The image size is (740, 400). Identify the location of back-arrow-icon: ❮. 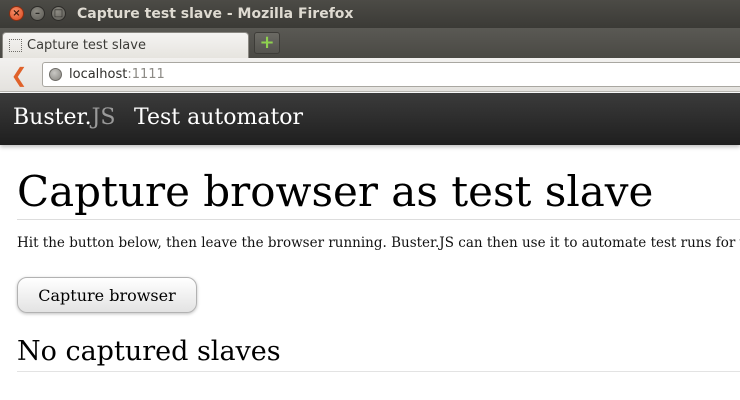
(19, 75).